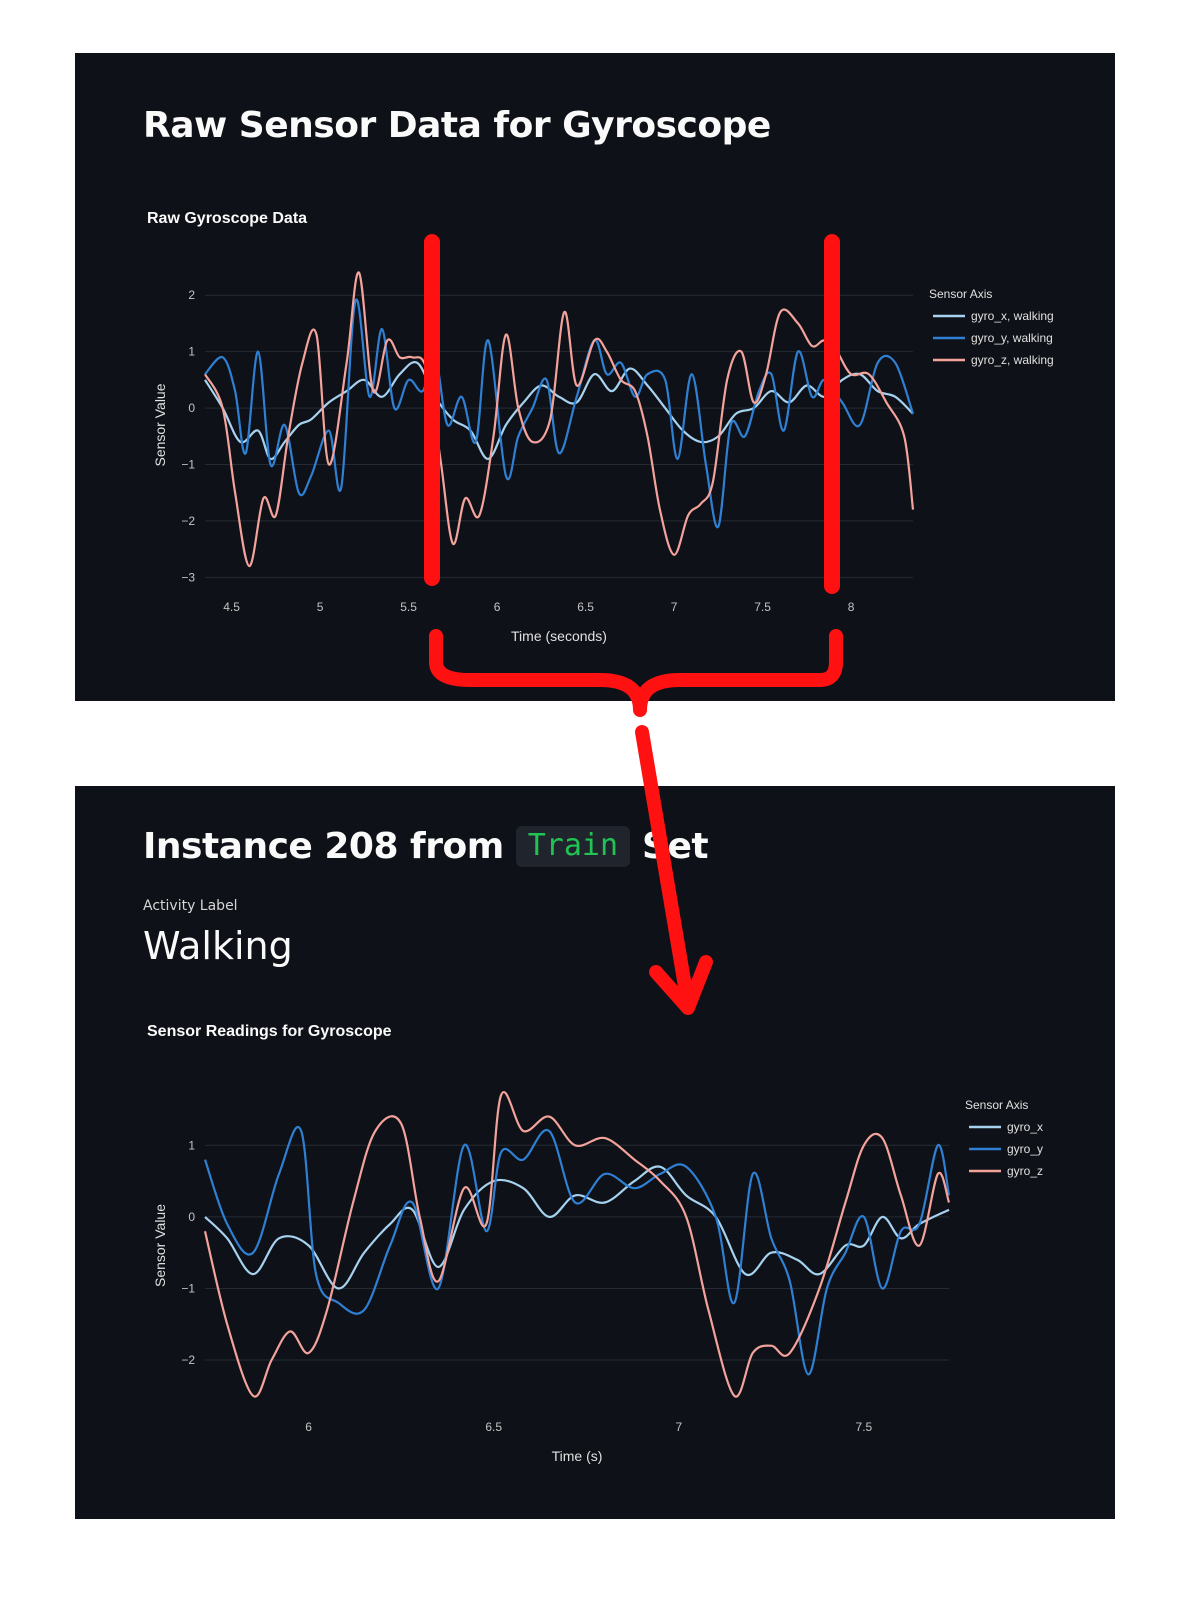  I want to click on x-axis-label: Time (seconds), so click(559, 636).